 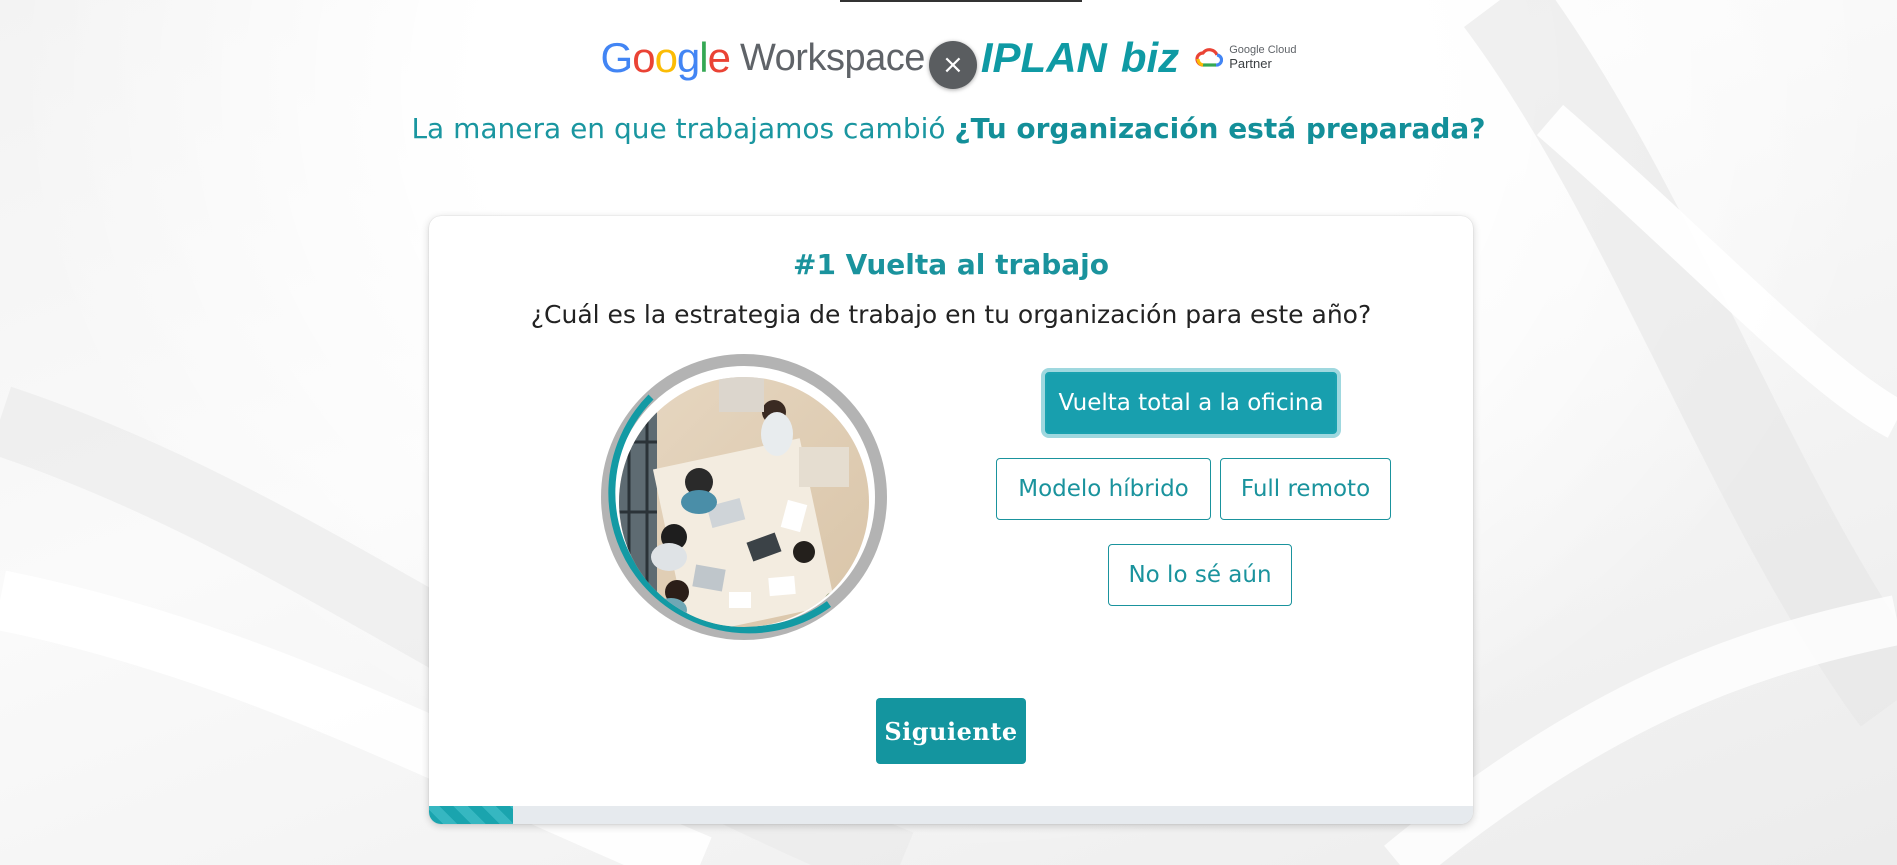 What do you see at coordinates (1200, 575) in the screenshot?
I see `option-no-lo-se: No lo sé aún` at bounding box center [1200, 575].